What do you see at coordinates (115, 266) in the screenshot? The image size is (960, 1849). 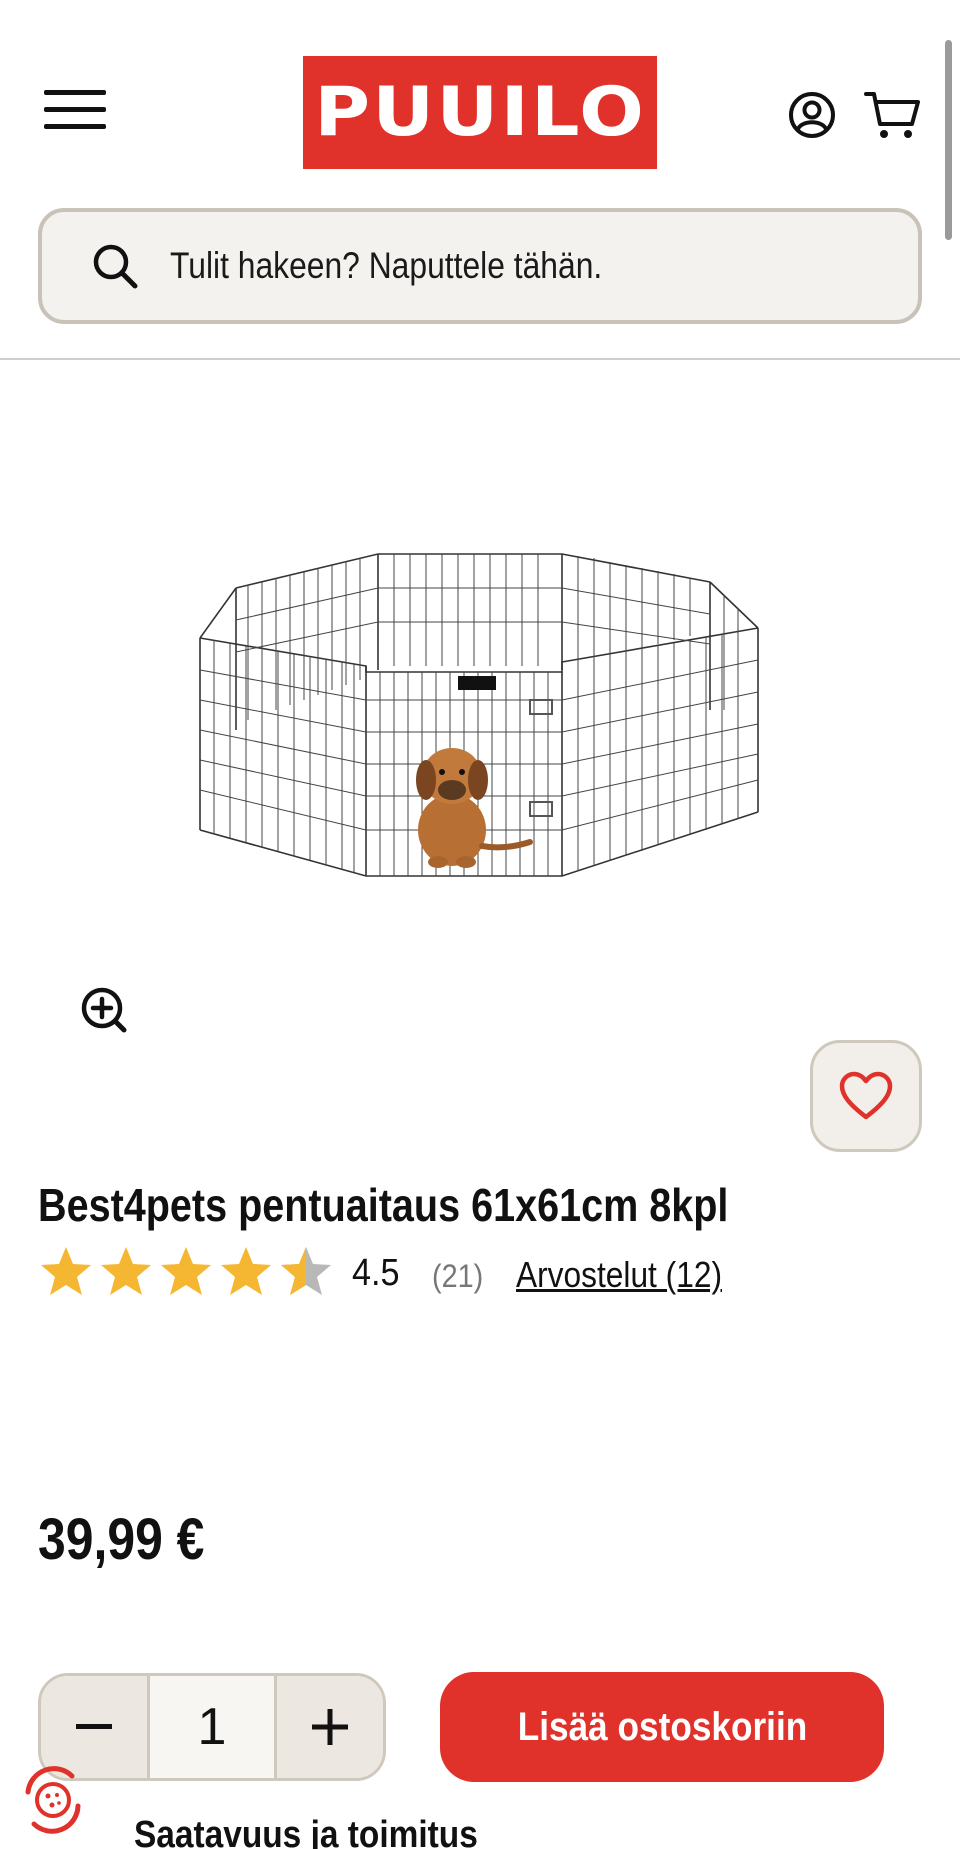 I see `search-icon` at bounding box center [115, 266].